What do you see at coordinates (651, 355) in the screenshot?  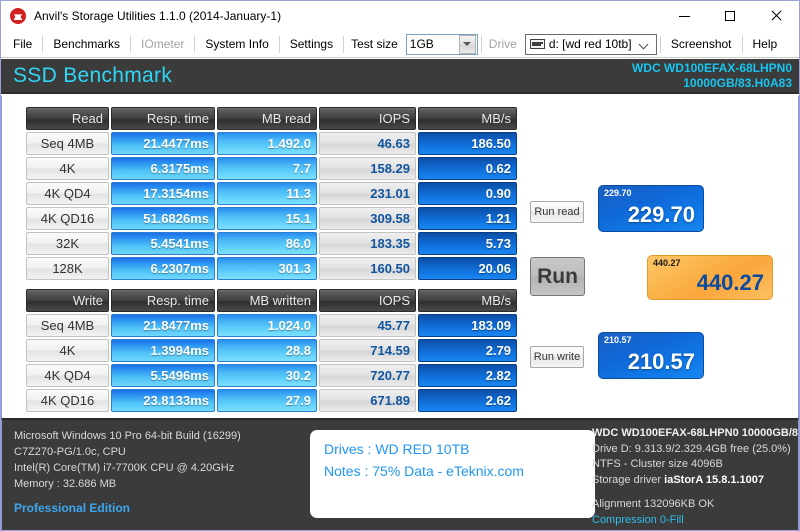 I see `write-score-box: 210.57 210.57` at bounding box center [651, 355].